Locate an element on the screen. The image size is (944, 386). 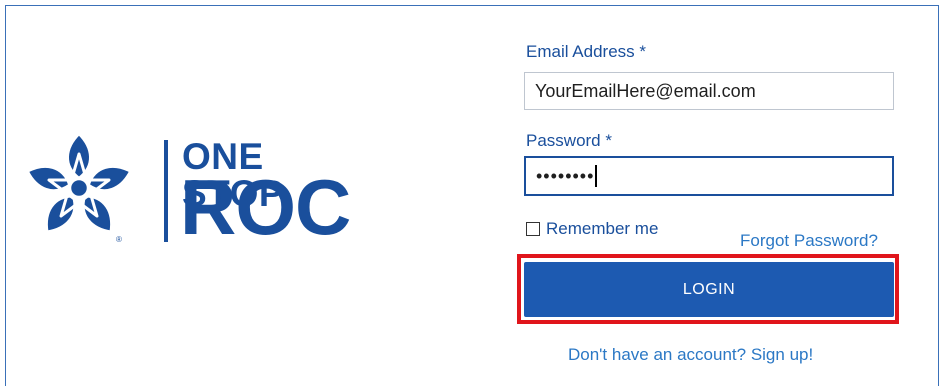
logo-text-roc: ROC is located at coordinates (265, 207).